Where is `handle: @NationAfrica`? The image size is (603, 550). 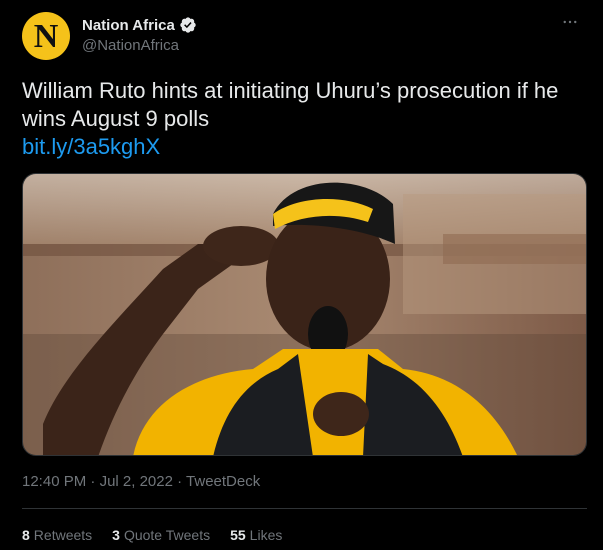 handle: @NationAfrica is located at coordinates (139, 45).